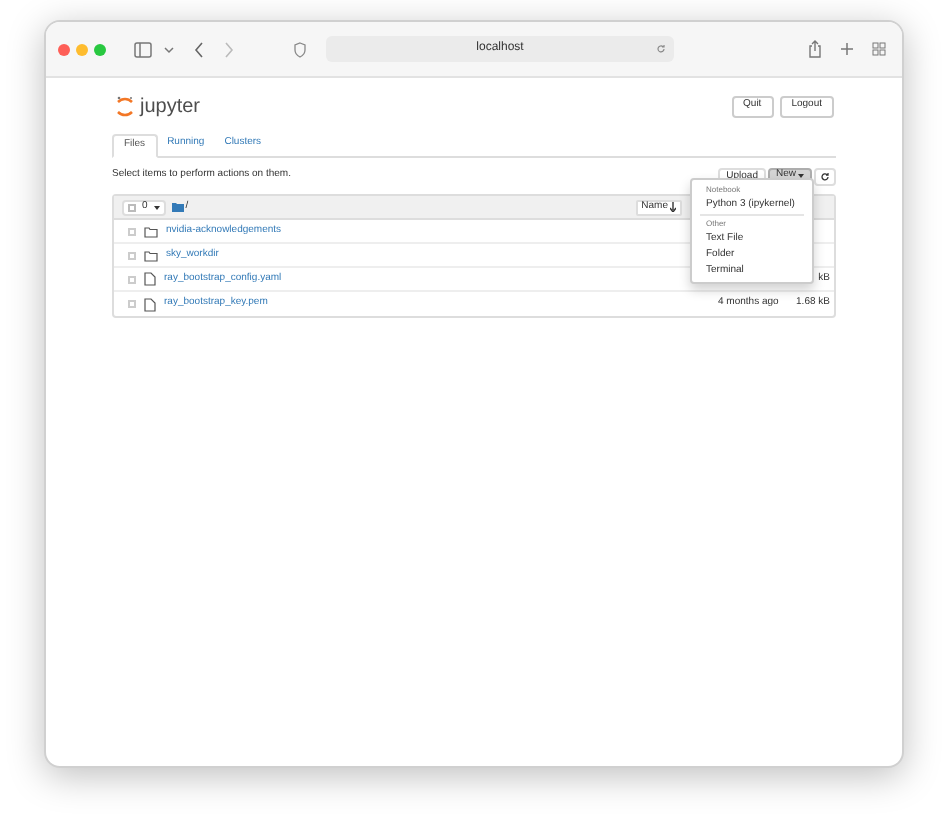  What do you see at coordinates (156, 207) in the screenshot?
I see `caret-icon` at bounding box center [156, 207].